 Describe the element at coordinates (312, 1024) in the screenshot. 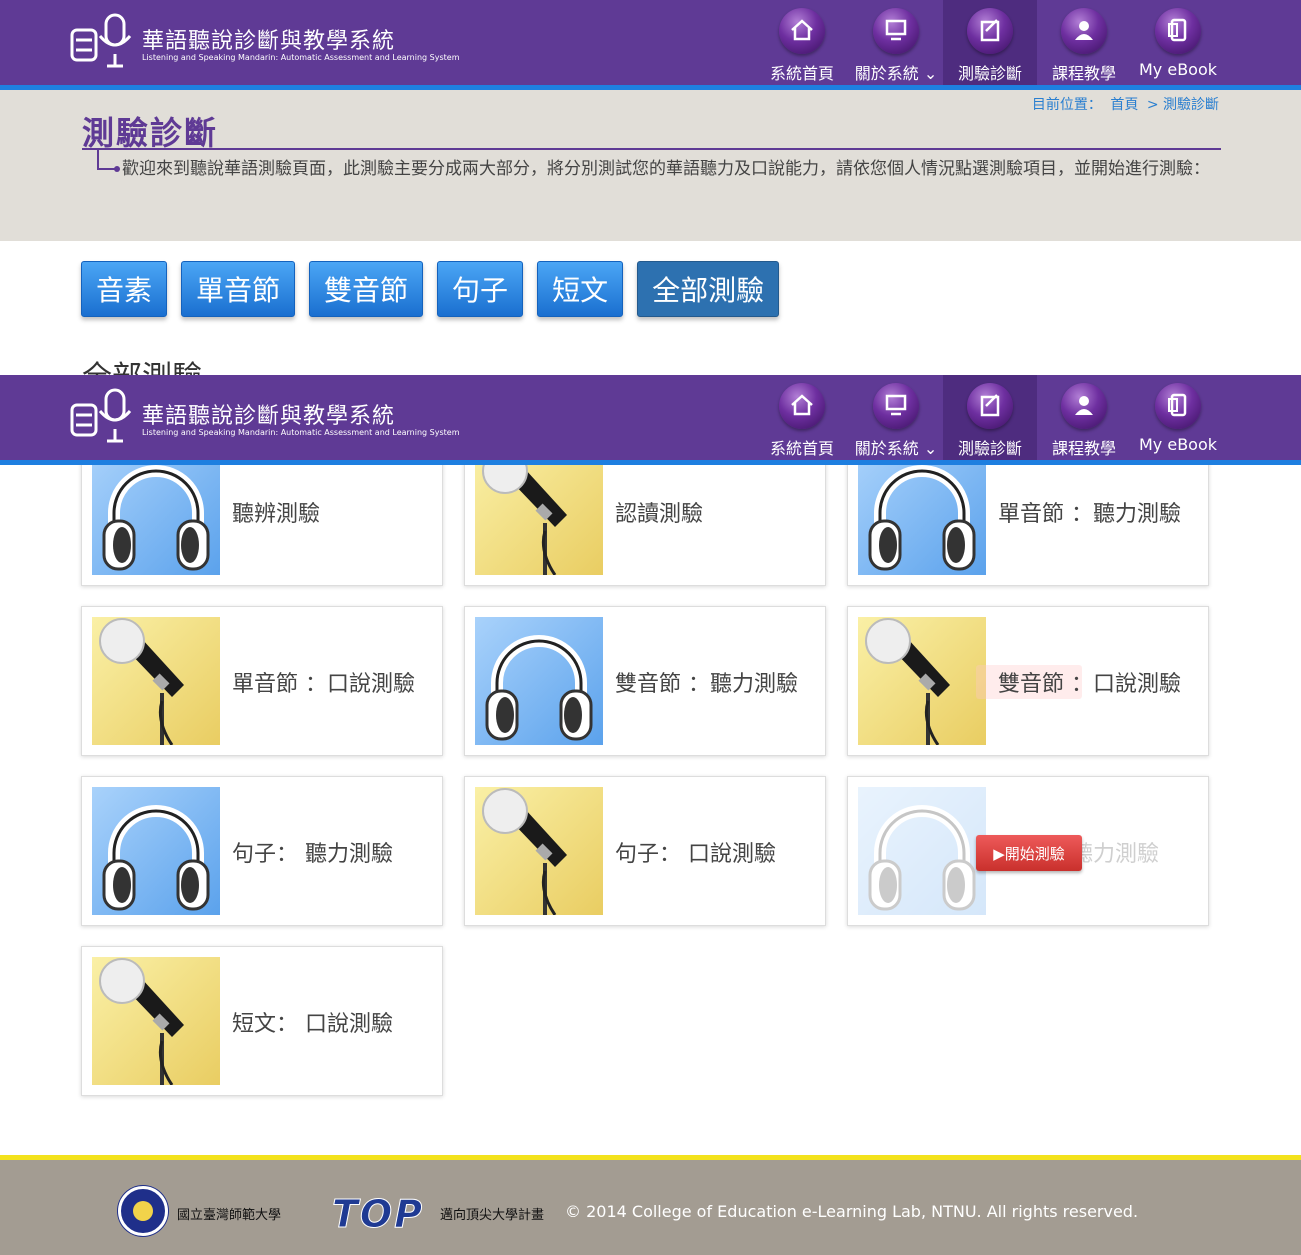

I see `card-title: 短文： 口說測驗` at that location.